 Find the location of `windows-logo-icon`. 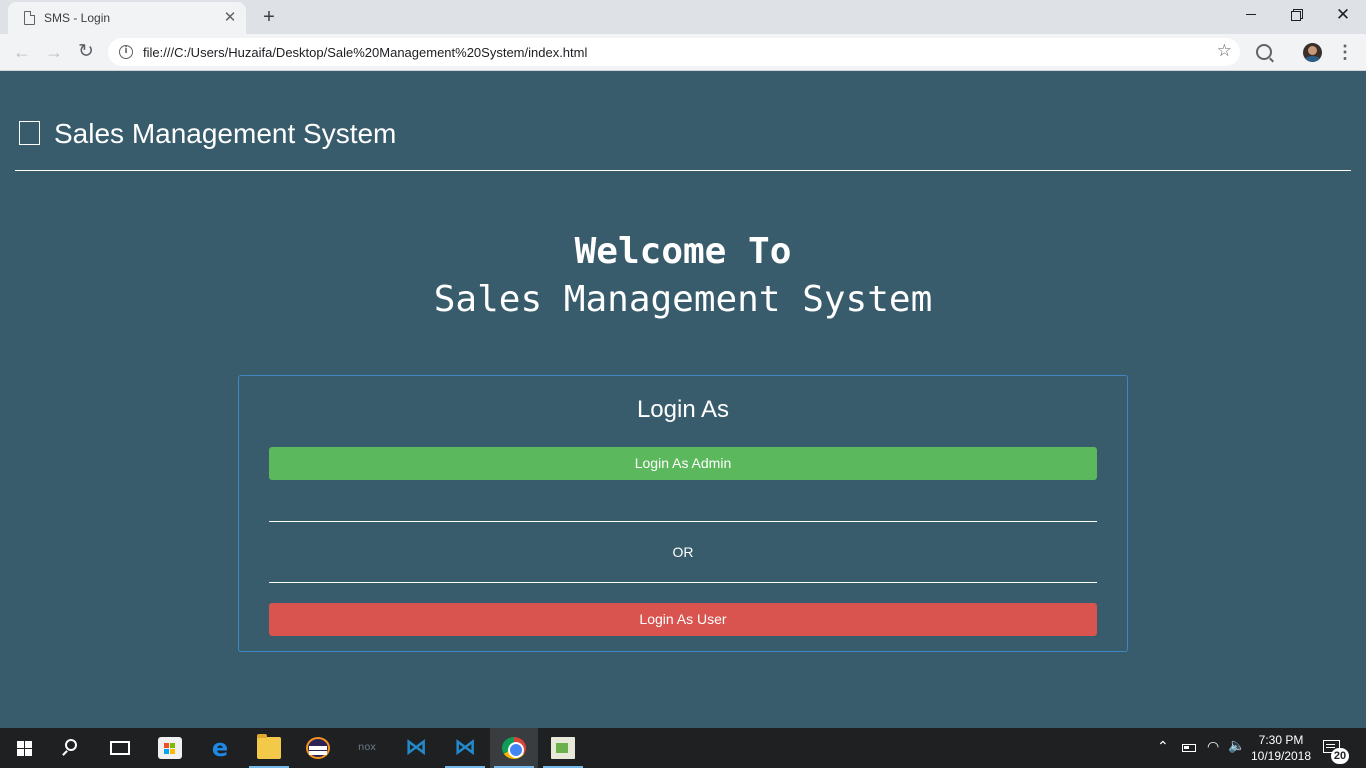

windows-logo-icon is located at coordinates (24, 748).